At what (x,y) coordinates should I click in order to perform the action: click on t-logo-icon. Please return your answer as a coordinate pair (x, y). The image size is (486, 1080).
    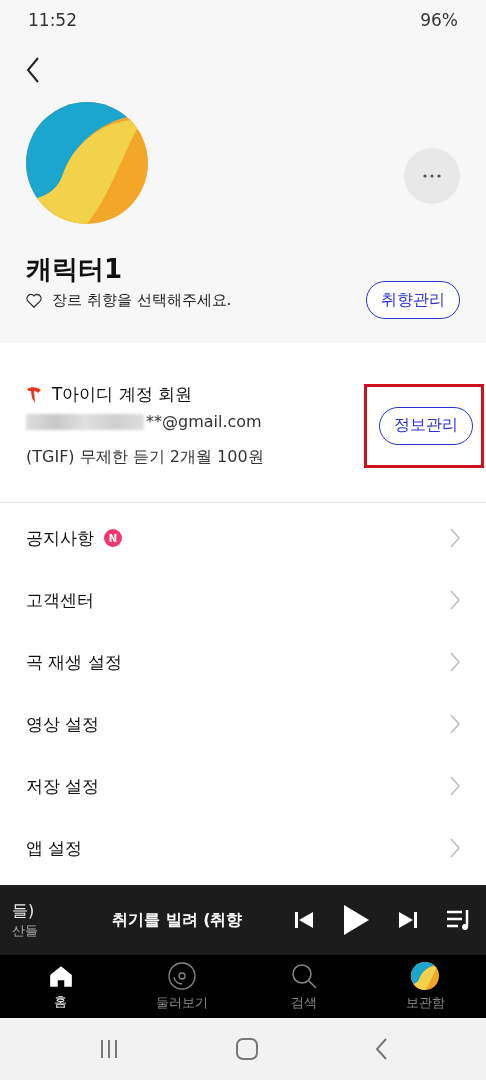
    Looking at the image, I should click on (34, 394).